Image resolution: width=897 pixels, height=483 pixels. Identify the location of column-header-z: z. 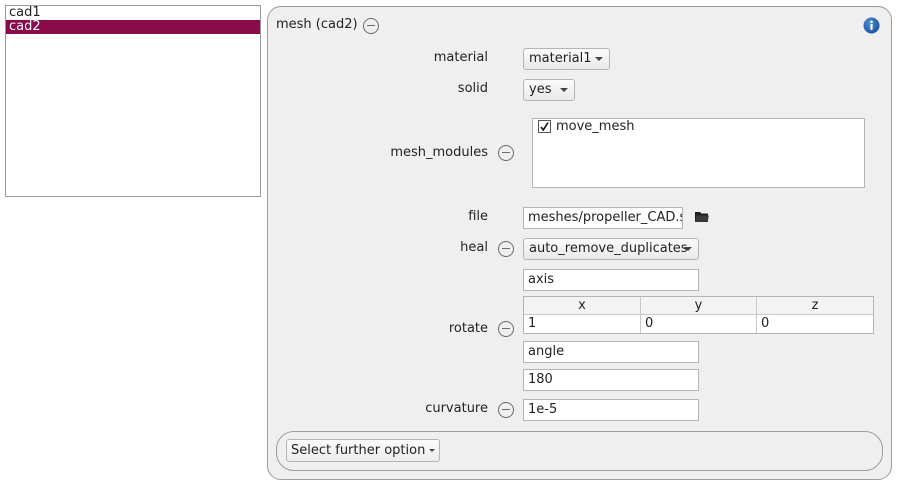
(815, 306).